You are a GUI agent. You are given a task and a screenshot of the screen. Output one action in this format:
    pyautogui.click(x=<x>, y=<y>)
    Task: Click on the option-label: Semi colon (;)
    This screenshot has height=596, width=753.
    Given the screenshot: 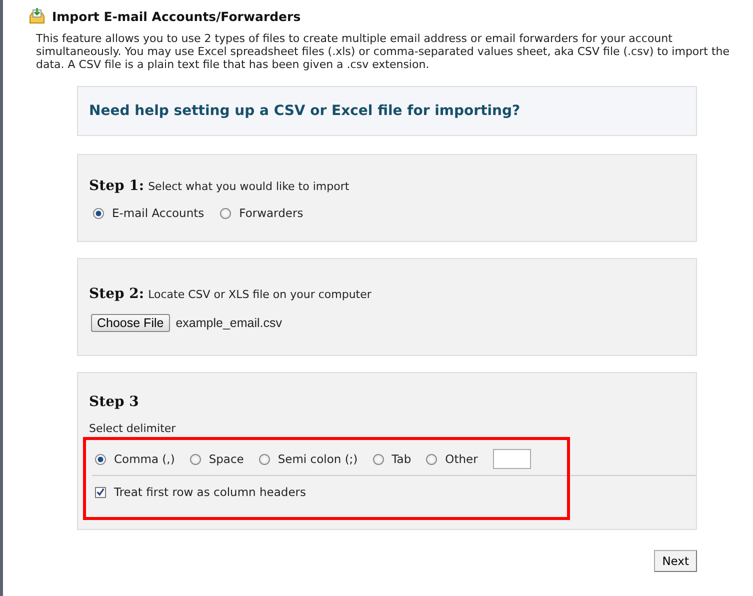 What is the action you would take?
    pyautogui.click(x=318, y=459)
    